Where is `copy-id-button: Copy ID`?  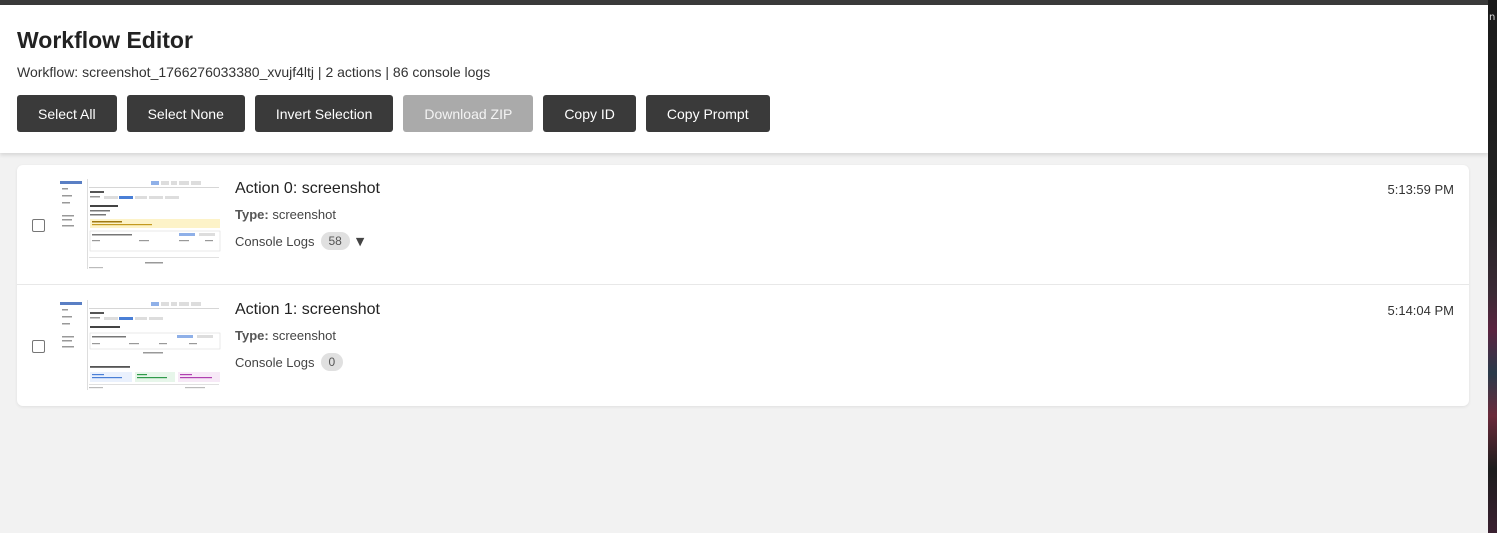
copy-id-button: Copy ID is located at coordinates (589, 113).